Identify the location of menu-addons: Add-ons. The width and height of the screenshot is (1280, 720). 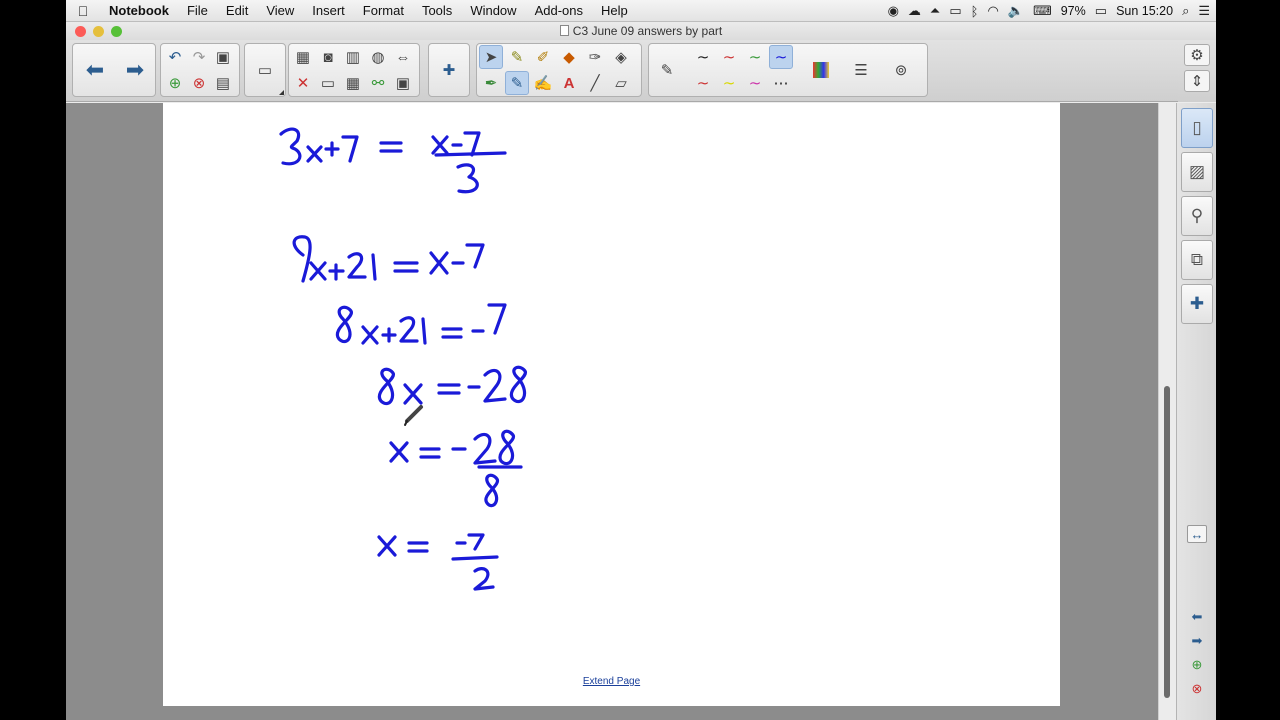
(559, 10).